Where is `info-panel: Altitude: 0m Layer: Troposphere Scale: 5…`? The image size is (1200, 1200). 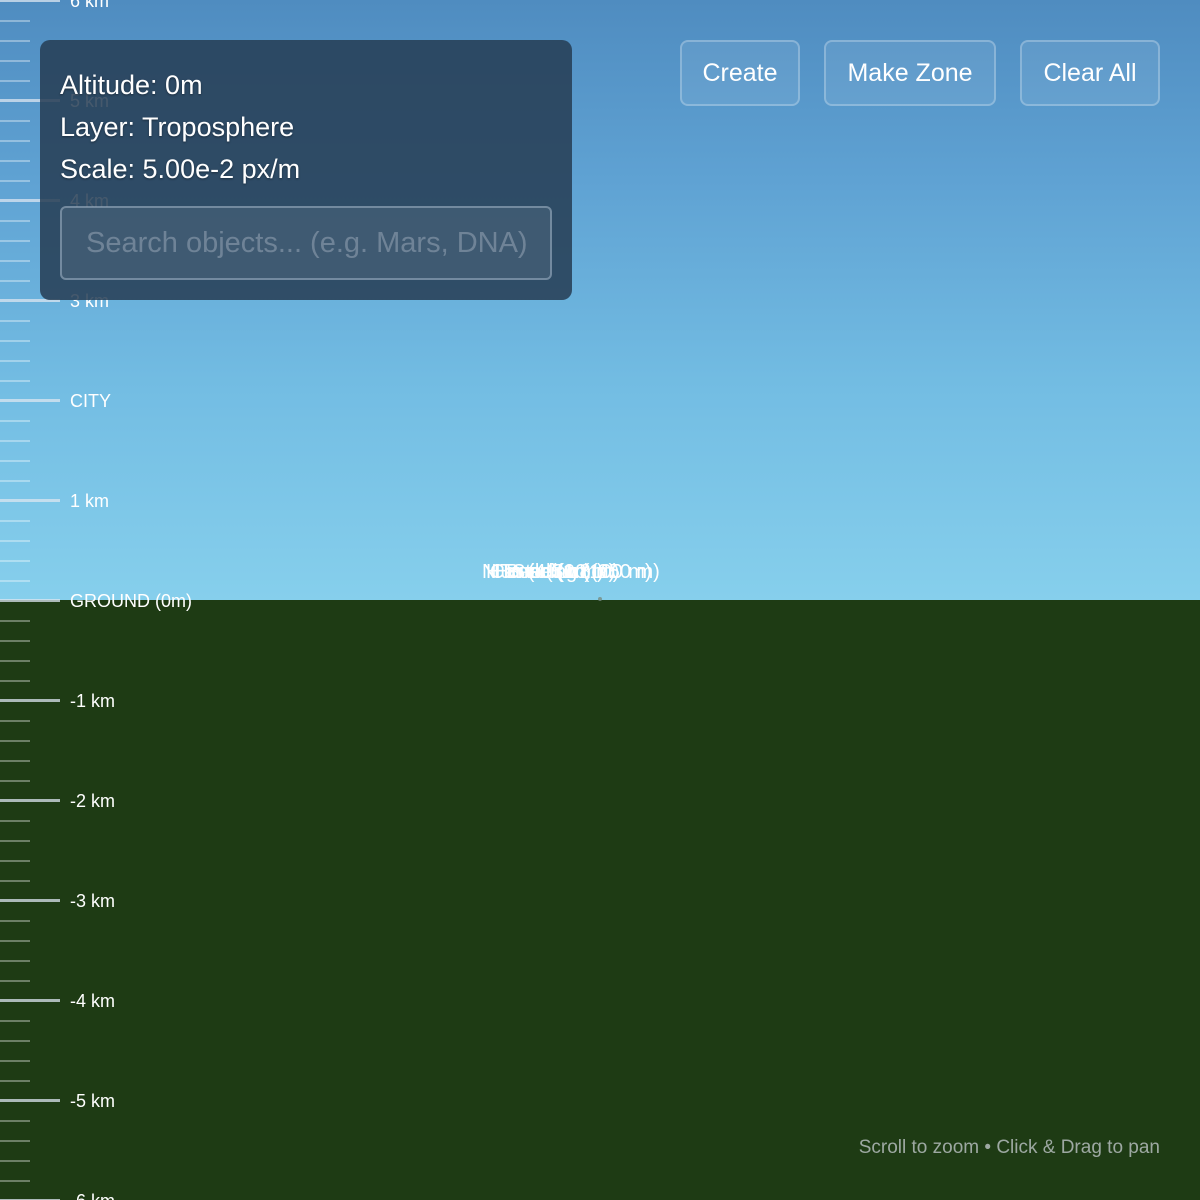 info-panel: Altitude: 0m Layer: Troposphere Scale: 5… is located at coordinates (306, 170).